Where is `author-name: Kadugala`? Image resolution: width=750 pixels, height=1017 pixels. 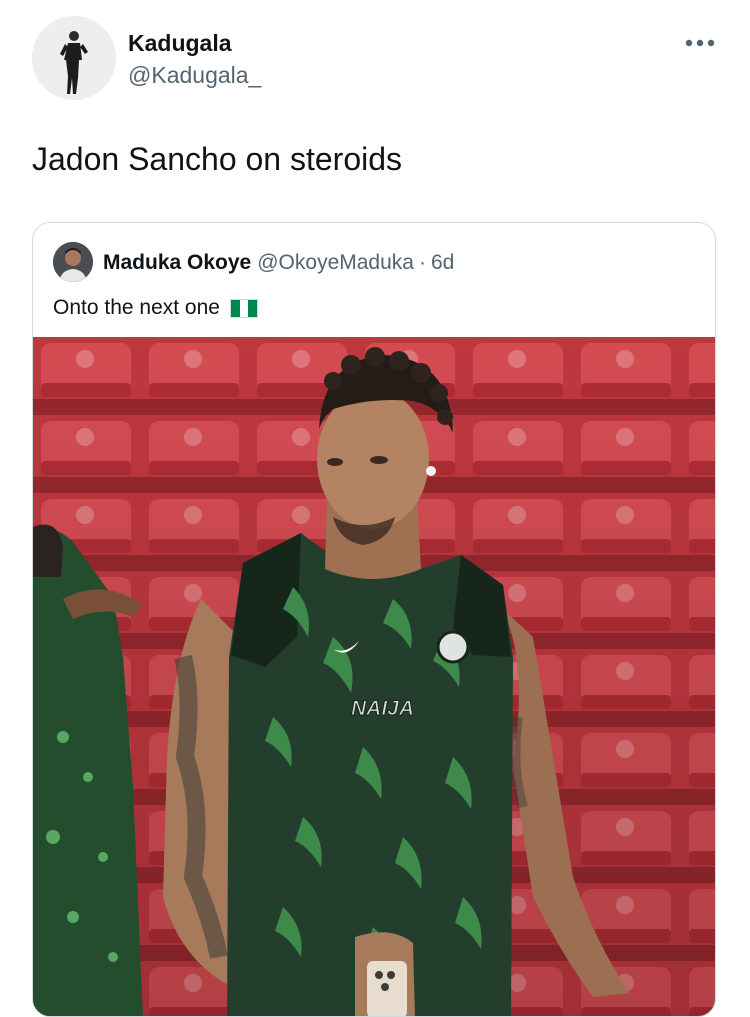
author-name: Kadugala is located at coordinates (180, 43).